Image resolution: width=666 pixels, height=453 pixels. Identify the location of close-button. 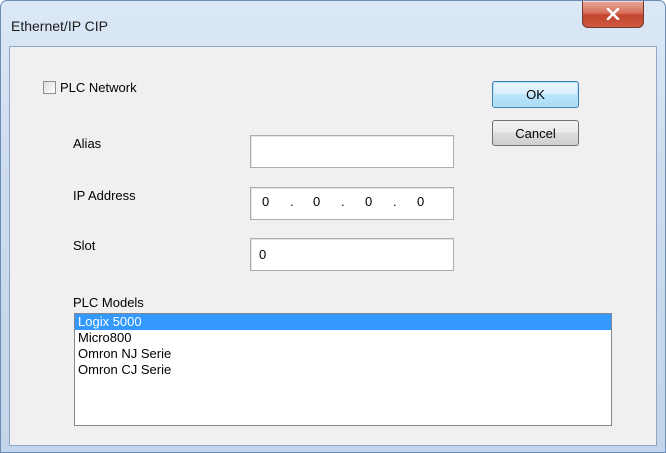
(613, 14).